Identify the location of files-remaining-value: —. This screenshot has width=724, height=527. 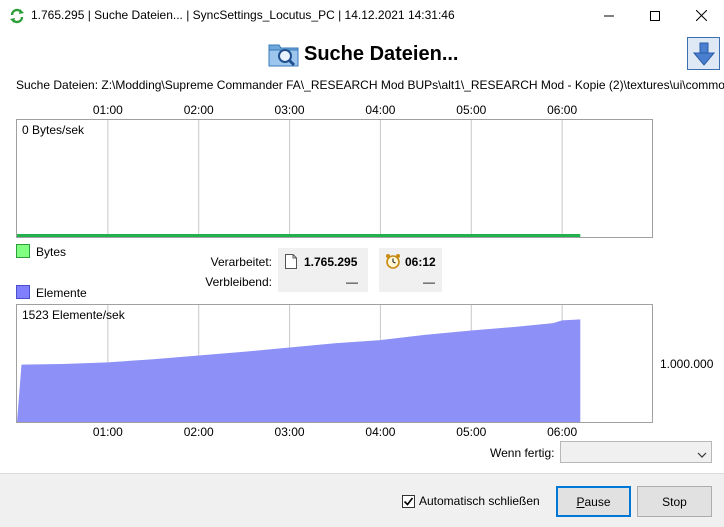
(352, 282).